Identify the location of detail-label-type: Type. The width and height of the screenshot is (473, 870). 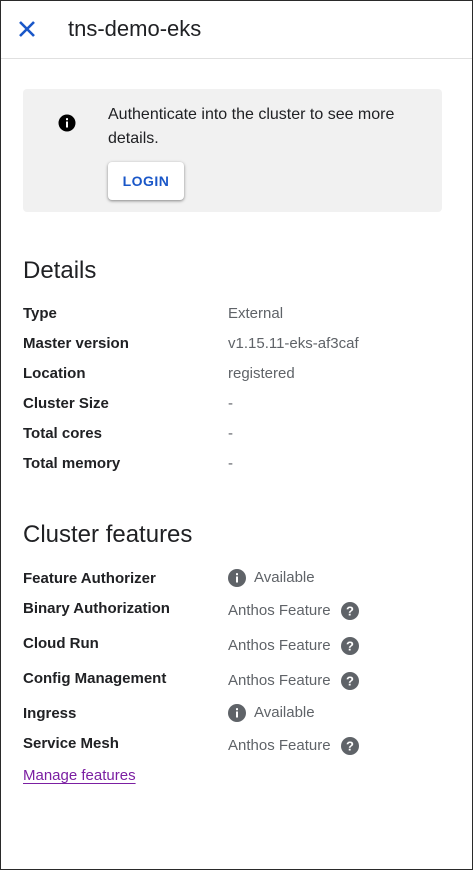
(40, 313).